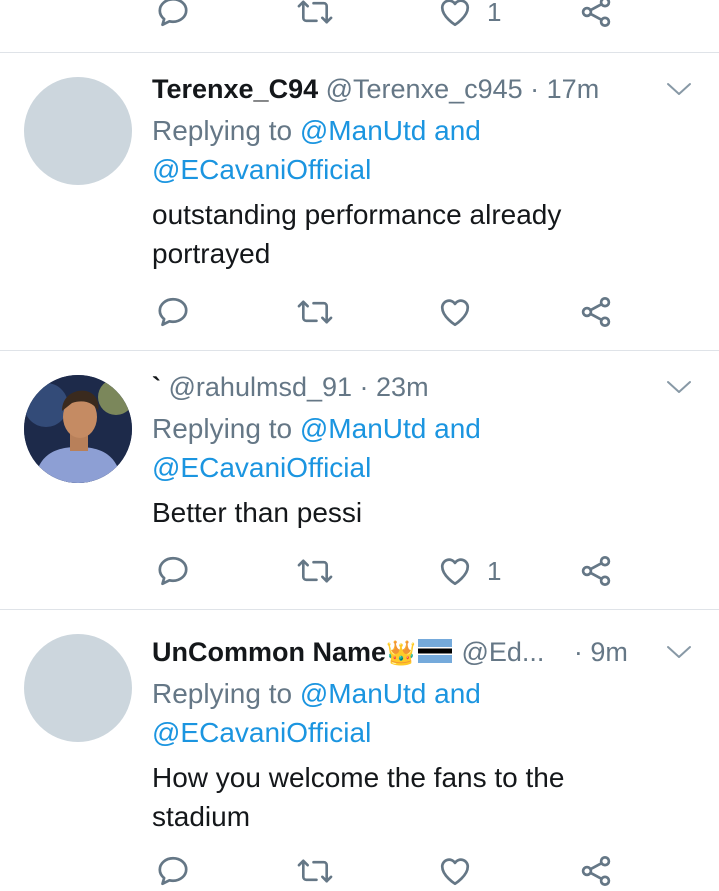  Describe the element at coordinates (601, 652) in the screenshot. I see `timestamp: · 9m` at that location.